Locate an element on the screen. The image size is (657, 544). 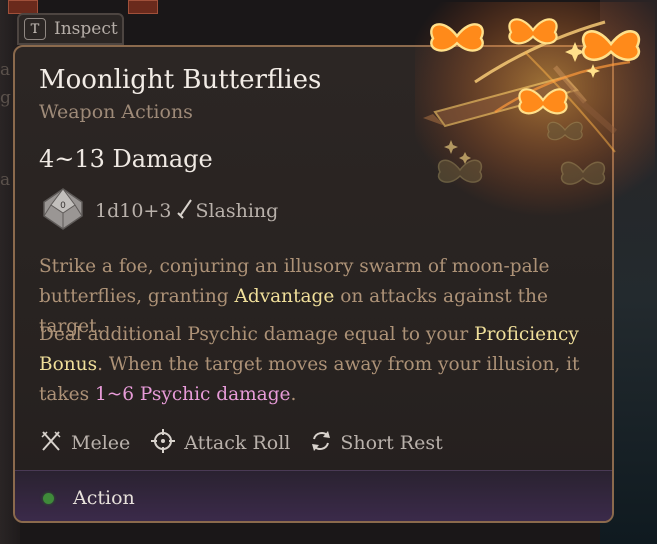
dice-formula: 1d10+3 is located at coordinates (133, 211).